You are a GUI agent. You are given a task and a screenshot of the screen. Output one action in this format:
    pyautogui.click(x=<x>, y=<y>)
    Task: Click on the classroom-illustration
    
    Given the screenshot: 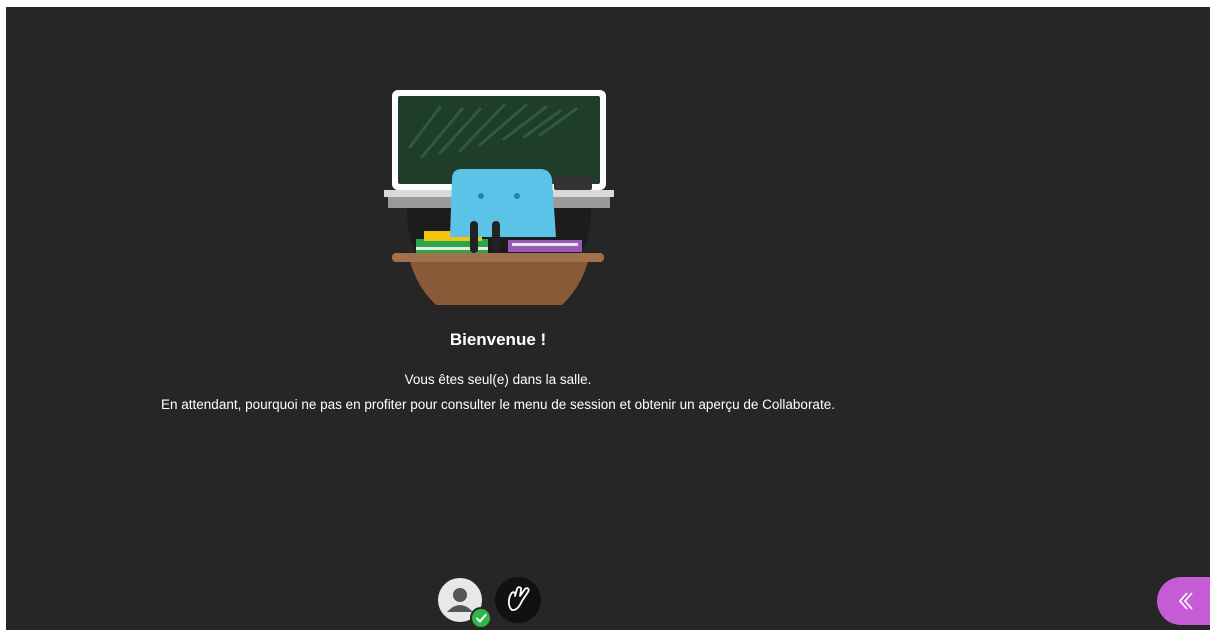 What is the action you would take?
    pyautogui.click(x=499, y=197)
    